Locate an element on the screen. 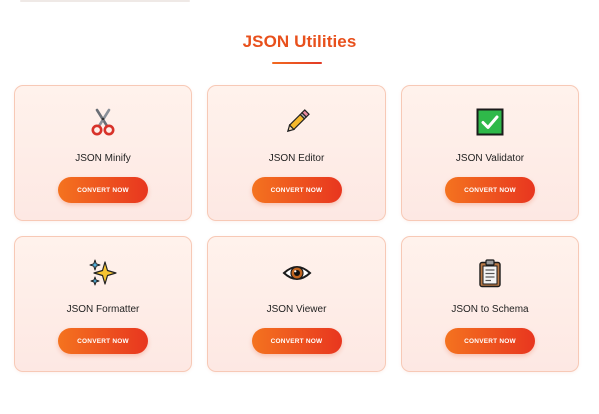  tool-card-json-to-schema: JSON to Schema CONVERT NOW is located at coordinates (490, 304).